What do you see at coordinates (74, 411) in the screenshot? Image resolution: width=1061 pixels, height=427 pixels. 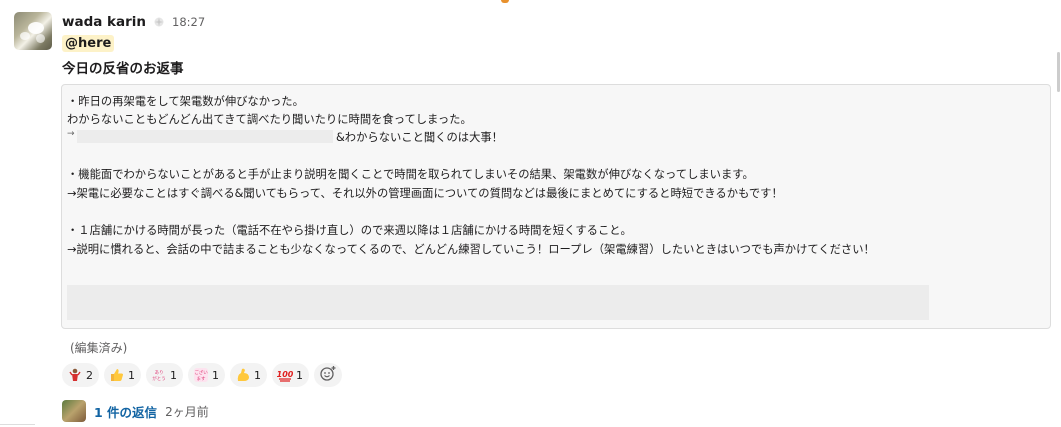 I see `reply-avatar` at bounding box center [74, 411].